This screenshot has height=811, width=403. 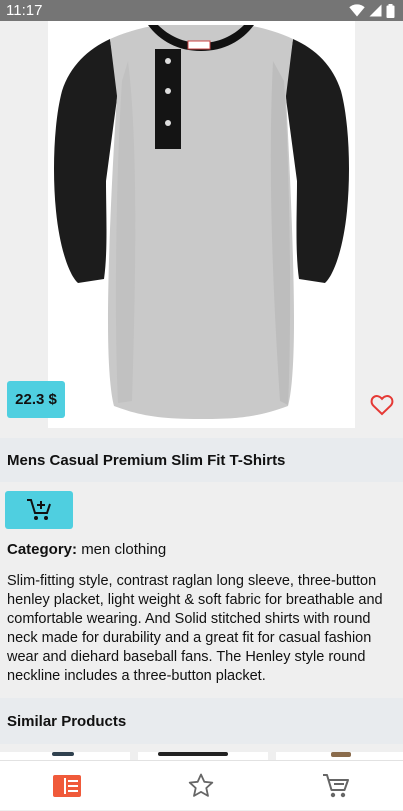 I want to click on signal-icon, so click(x=375, y=10).